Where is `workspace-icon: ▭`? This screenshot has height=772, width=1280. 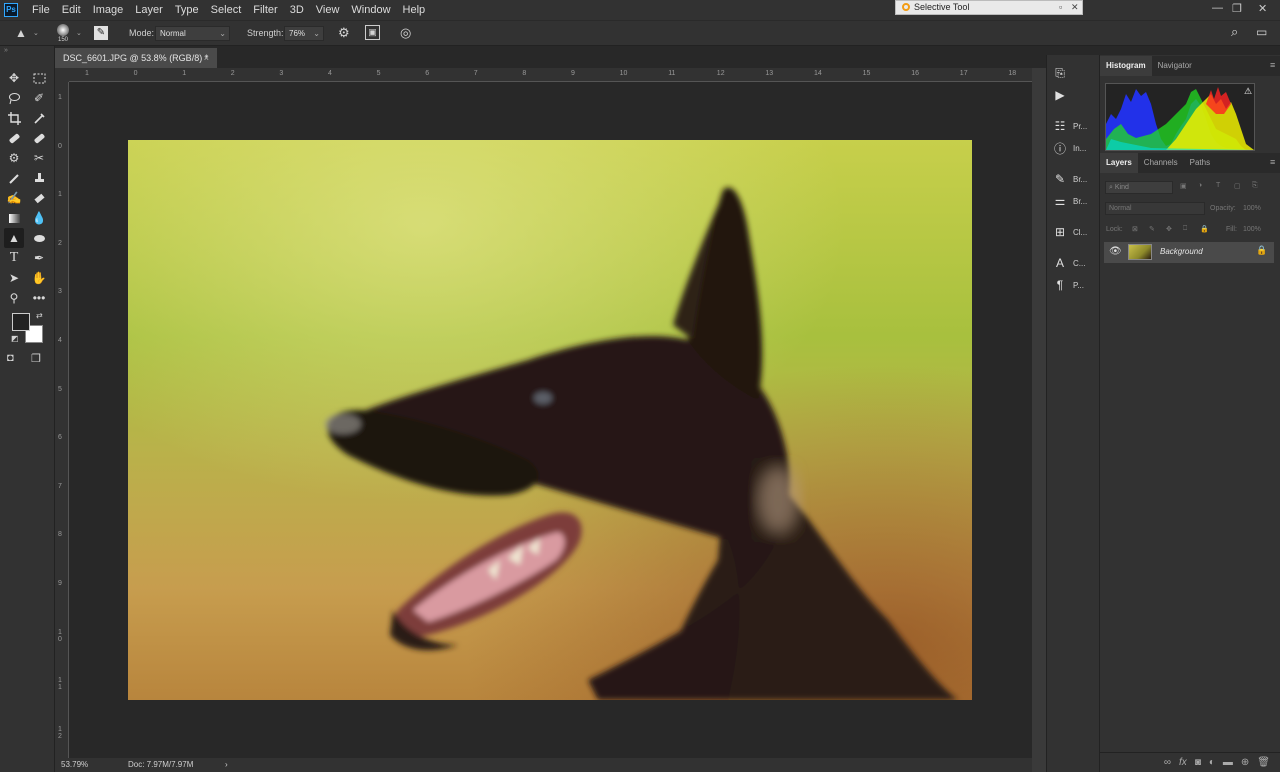 workspace-icon: ▭ is located at coordinates (1261, 32).